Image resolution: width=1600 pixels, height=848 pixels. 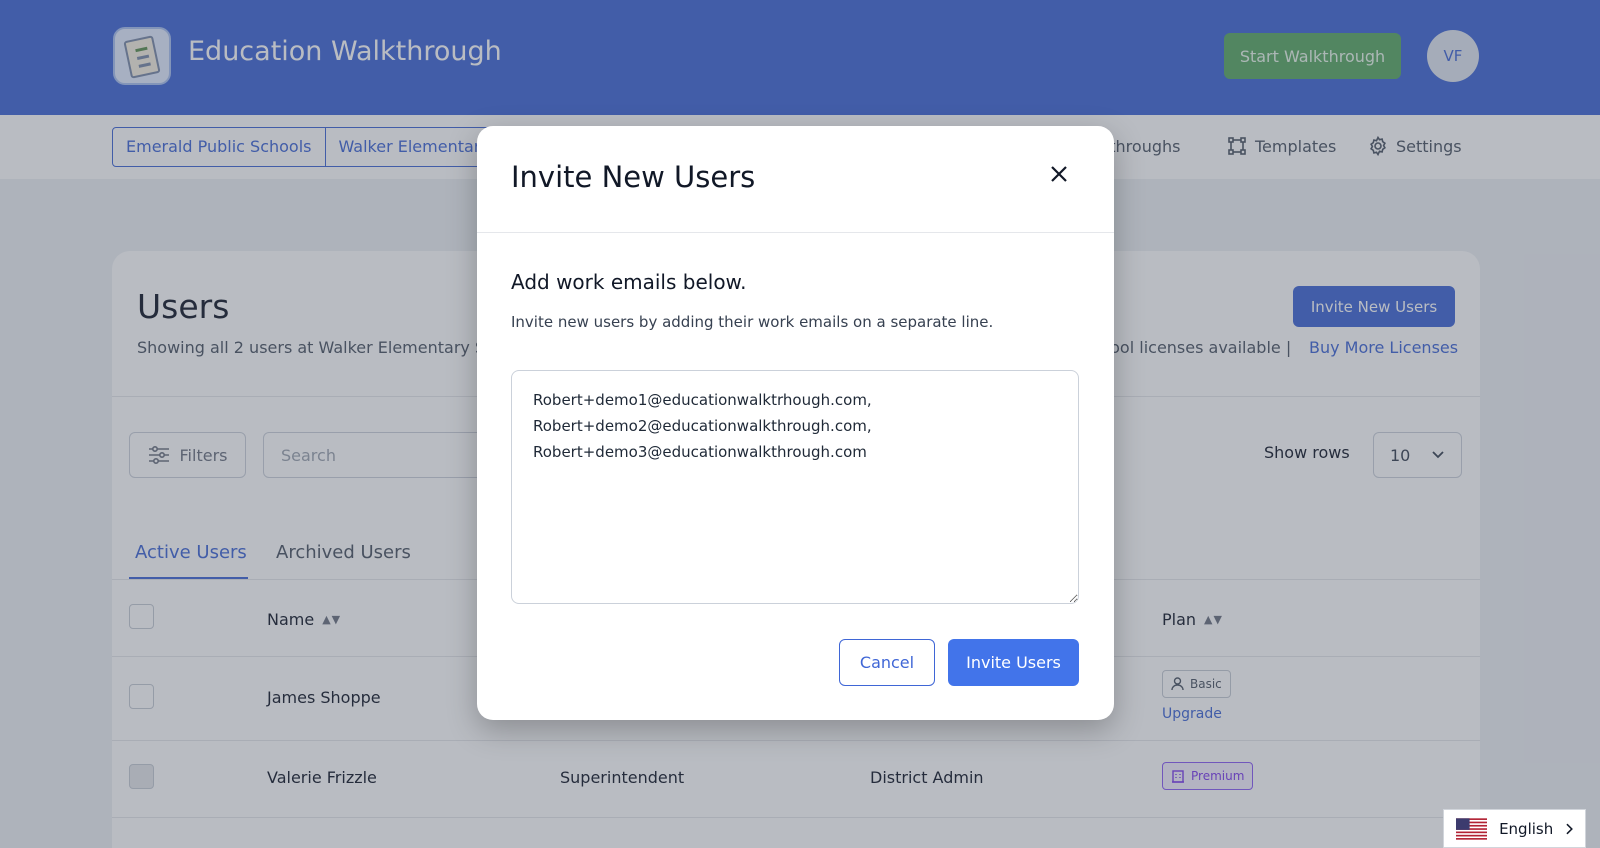 I want to click on emails-textarea, so click(x=795, y=487).